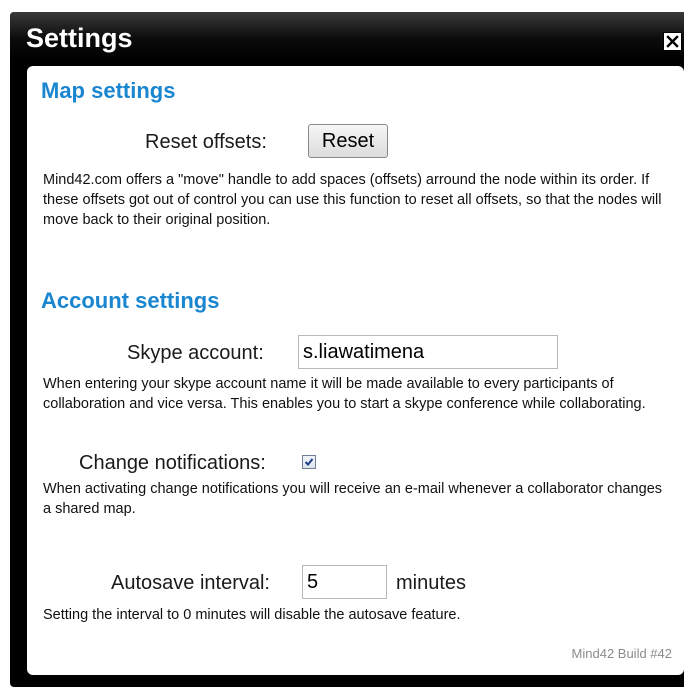 The height and width of the screenshot is (689, 684). Describe the element at coordinates (79, 38) in the screenshot. I see `dialog-title: Settings` at that location.